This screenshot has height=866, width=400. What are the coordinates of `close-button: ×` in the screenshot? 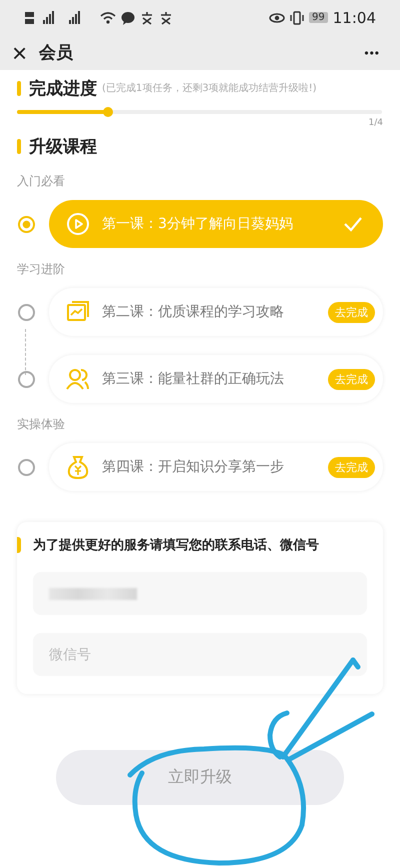 It's located at (20, 53).